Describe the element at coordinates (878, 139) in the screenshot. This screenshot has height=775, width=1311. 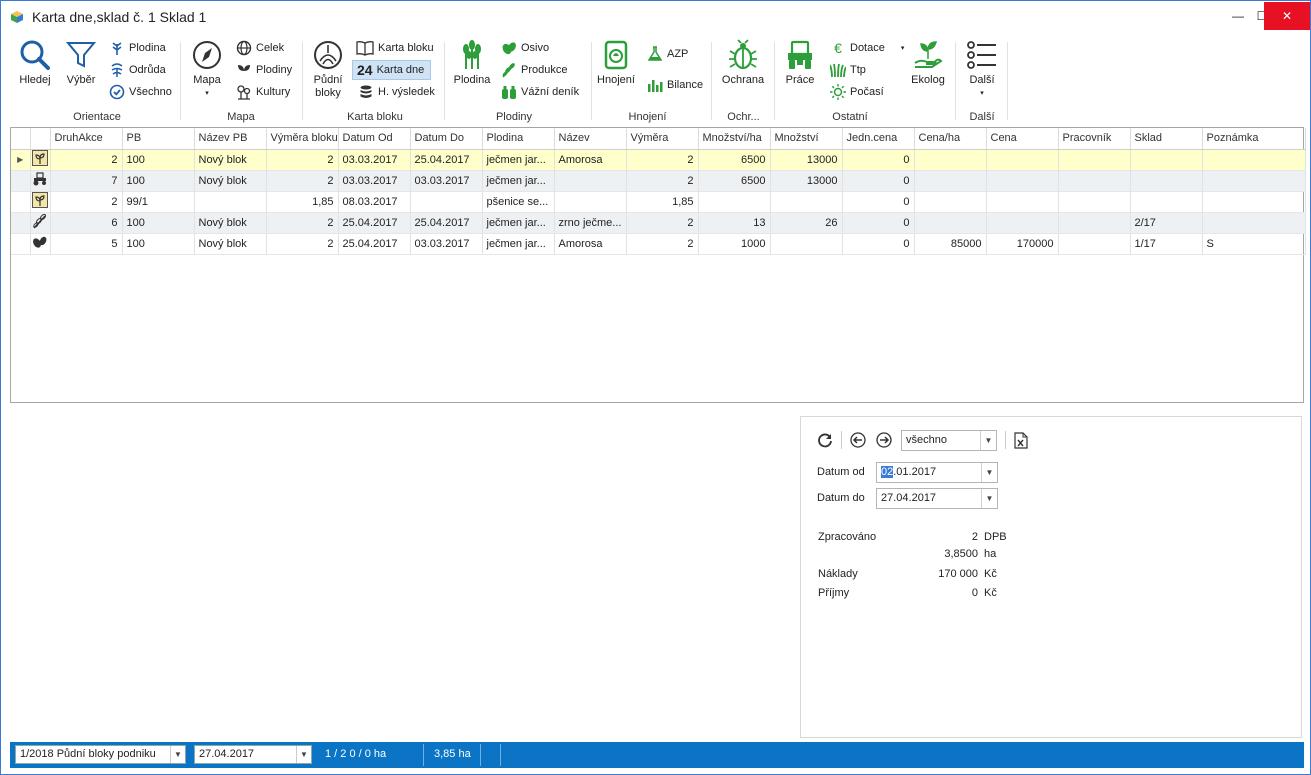
I see `column-header: Jedn.cena` at that location.